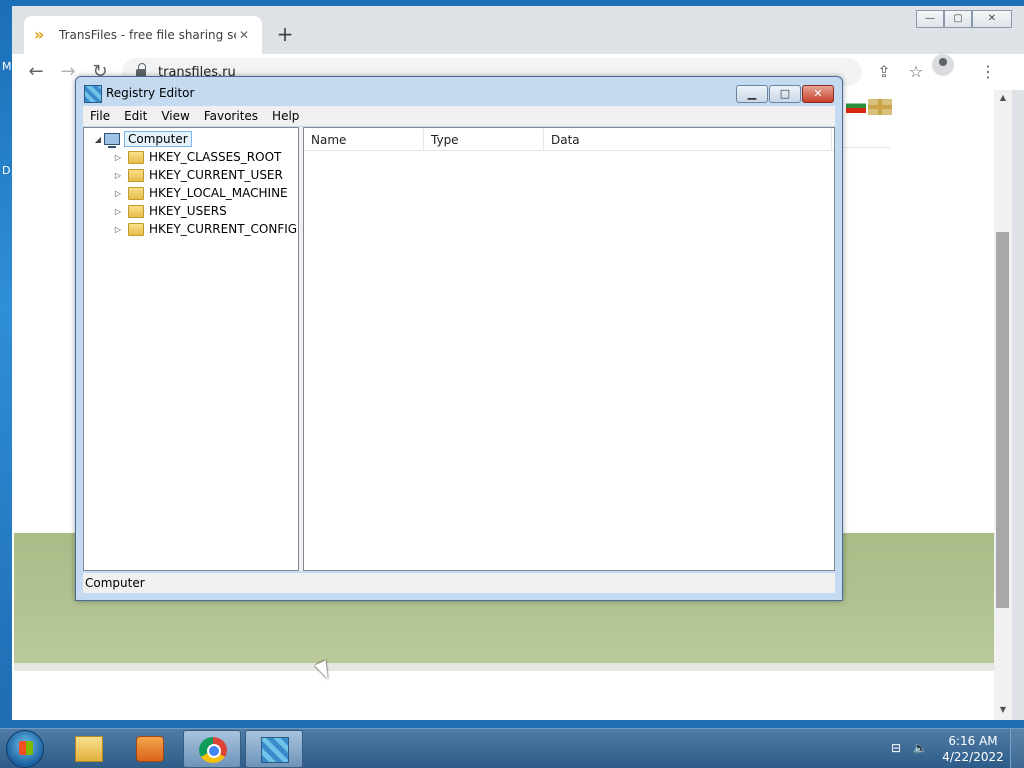 The image size is (1024, 768). Describe the element at coordinates (930, 19) in the screenshot. I see `minimize-button: —` at that location.